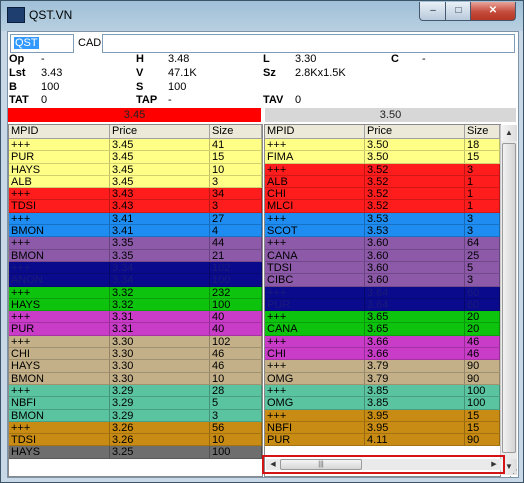  I want to click on ask-row: +++ 3.52 3, so click(382, 169).